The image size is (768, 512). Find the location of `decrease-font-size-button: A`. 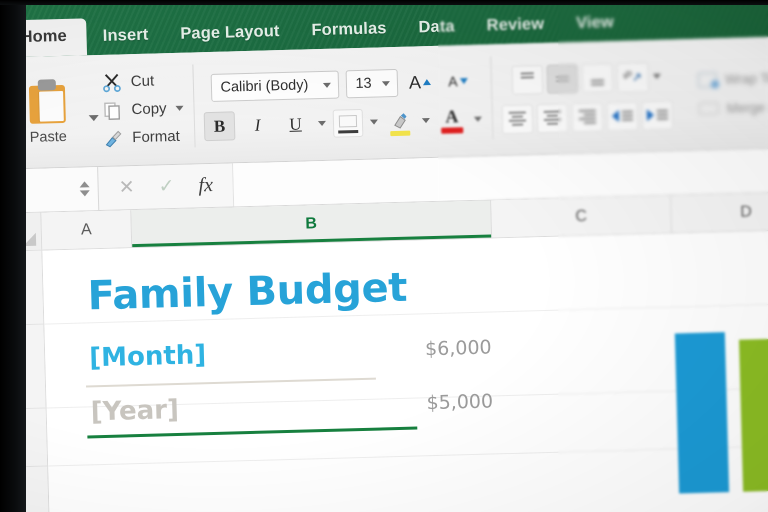

decrease-font-size-button: A is located at coordinates (458, 81).